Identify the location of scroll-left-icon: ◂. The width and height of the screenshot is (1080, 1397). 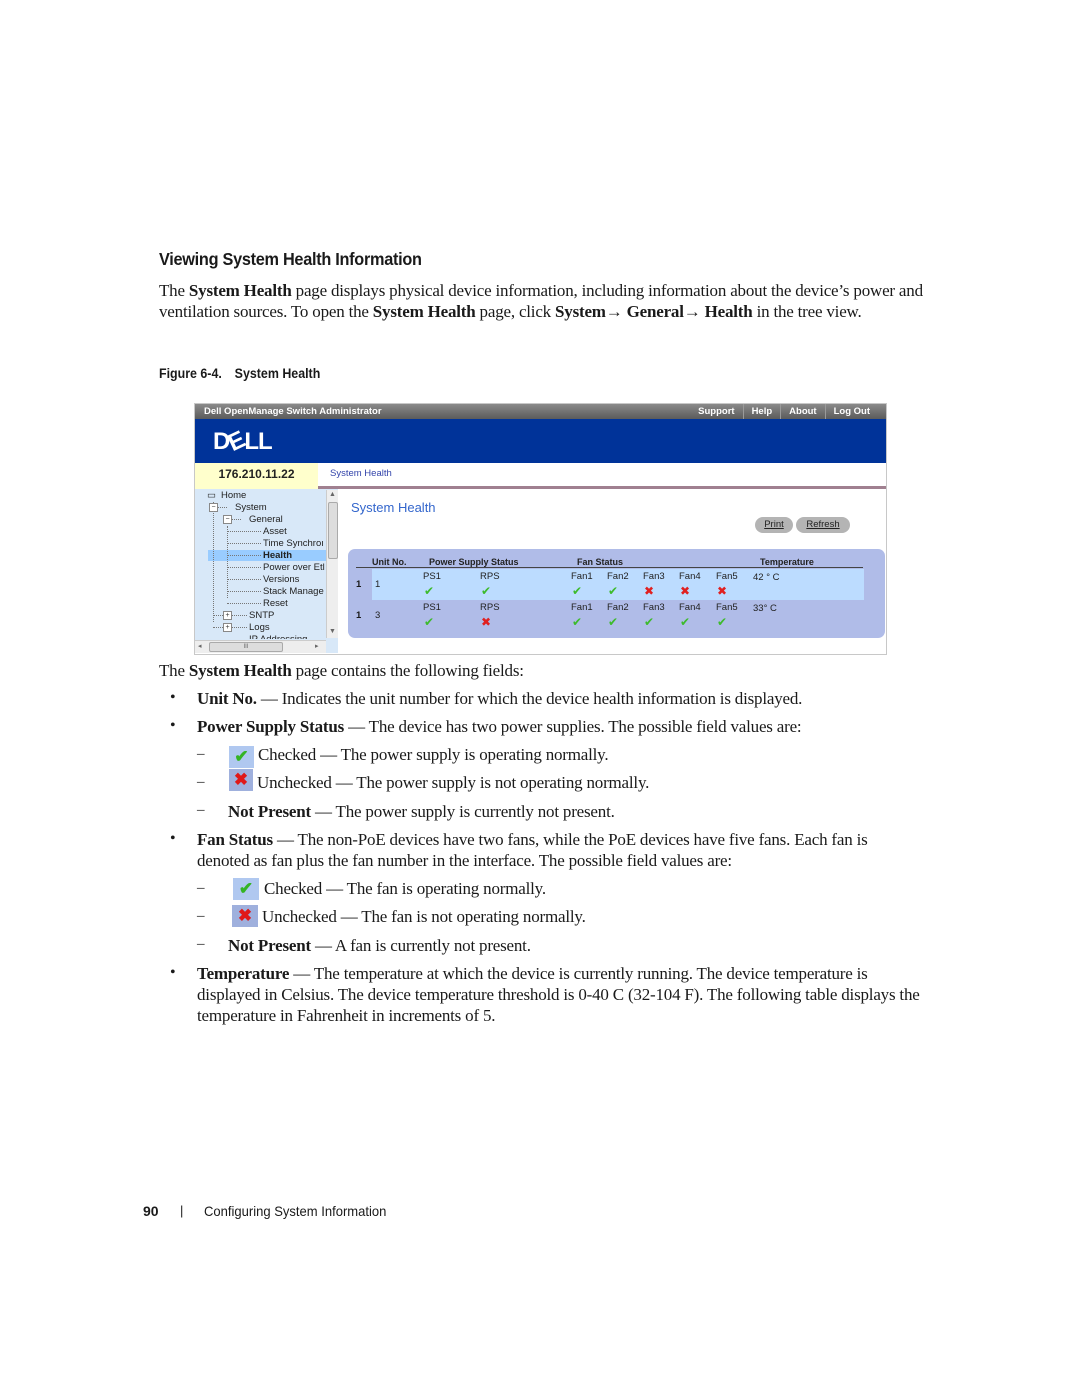
(200, 646).